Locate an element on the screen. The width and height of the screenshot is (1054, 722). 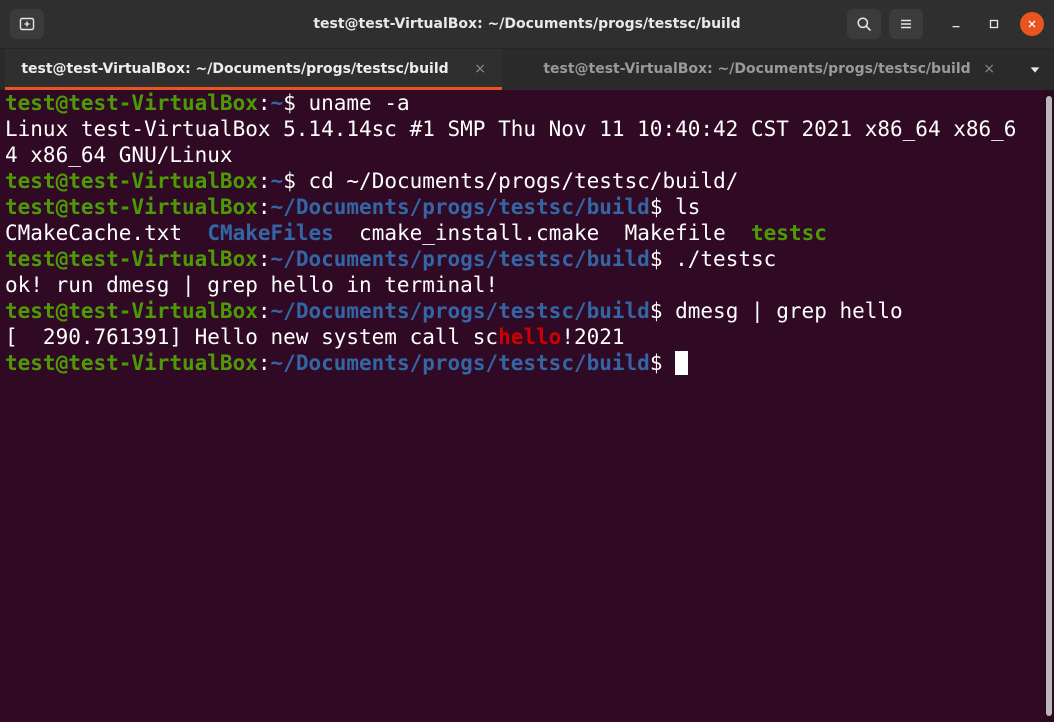
command-text: dmesg | grep hello is located at coordinates (782, 311).